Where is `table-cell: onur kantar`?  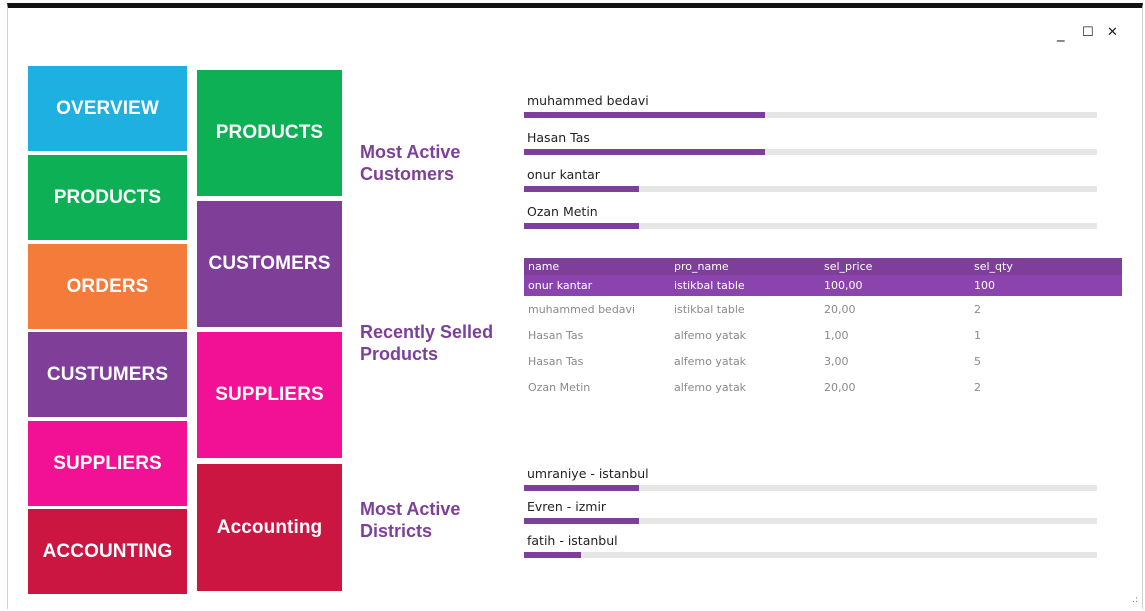
table-cell: onur kantar is located at coordinates (560, 285).